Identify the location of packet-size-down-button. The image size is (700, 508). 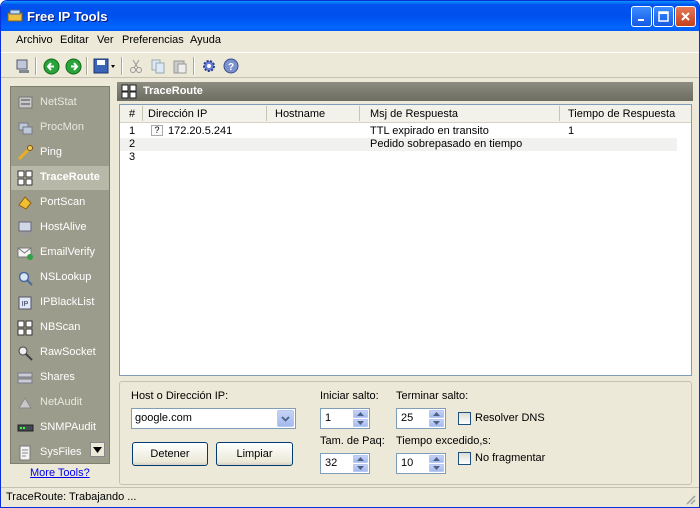
(360, 468).